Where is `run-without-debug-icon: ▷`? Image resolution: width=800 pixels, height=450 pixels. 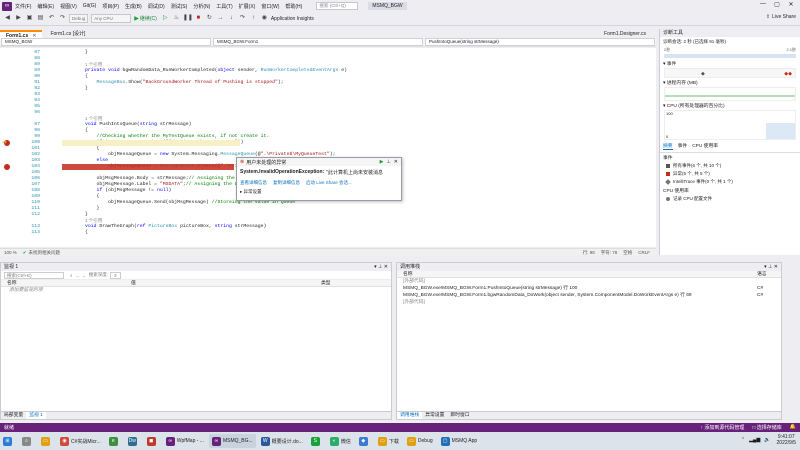
run-without-debug-icon: ▷ is located at coordinates (165, 18).